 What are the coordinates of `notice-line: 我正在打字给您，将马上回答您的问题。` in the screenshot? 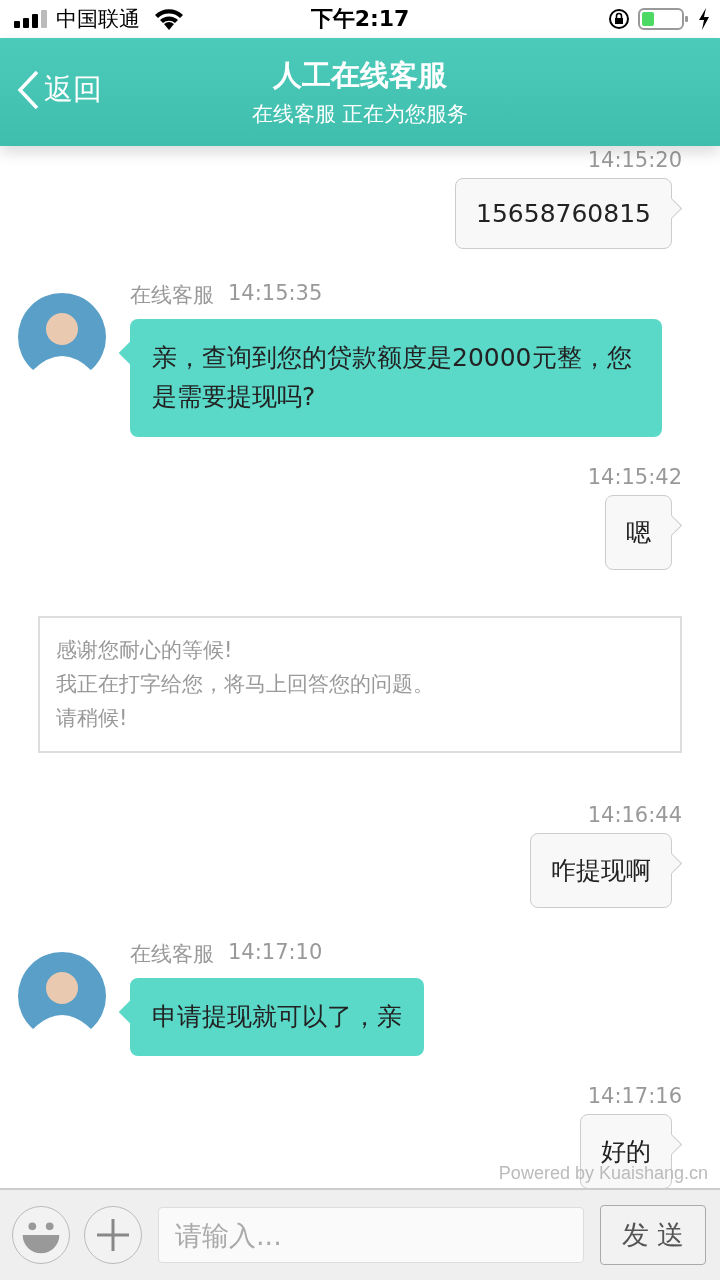 It's located at (245, 684).